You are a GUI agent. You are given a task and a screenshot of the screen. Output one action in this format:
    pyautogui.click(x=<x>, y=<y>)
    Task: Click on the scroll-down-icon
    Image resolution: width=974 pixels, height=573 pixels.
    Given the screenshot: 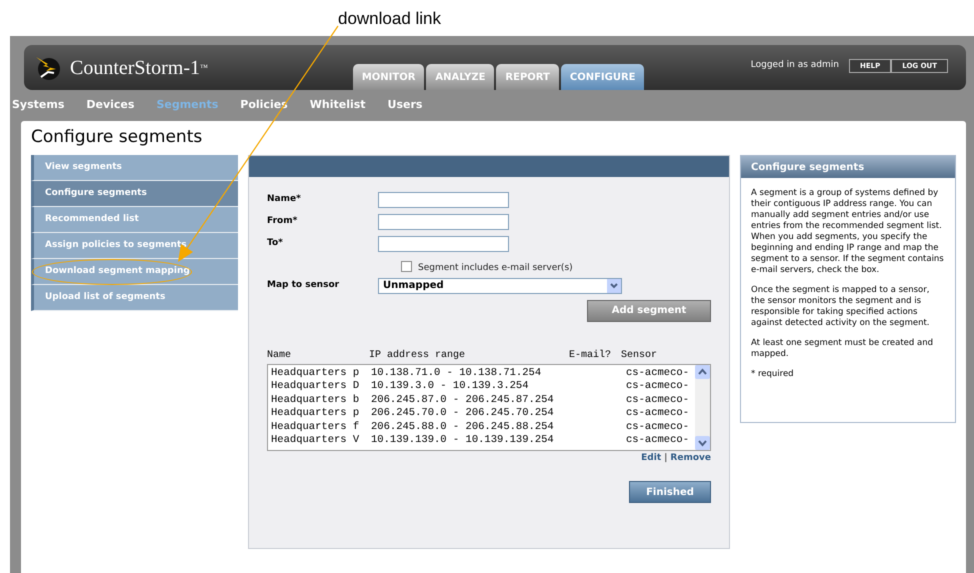 What is the action you would take?
    pyautogui.click(x=702, y=443)
    